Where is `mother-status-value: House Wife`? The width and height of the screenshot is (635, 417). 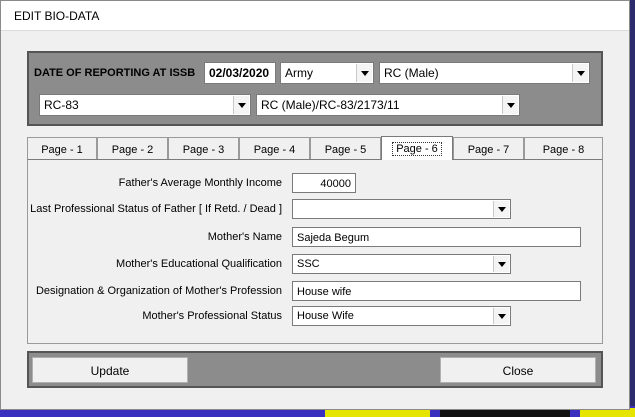 mother-status-value: House Wife is located at coordinates (325, 316).